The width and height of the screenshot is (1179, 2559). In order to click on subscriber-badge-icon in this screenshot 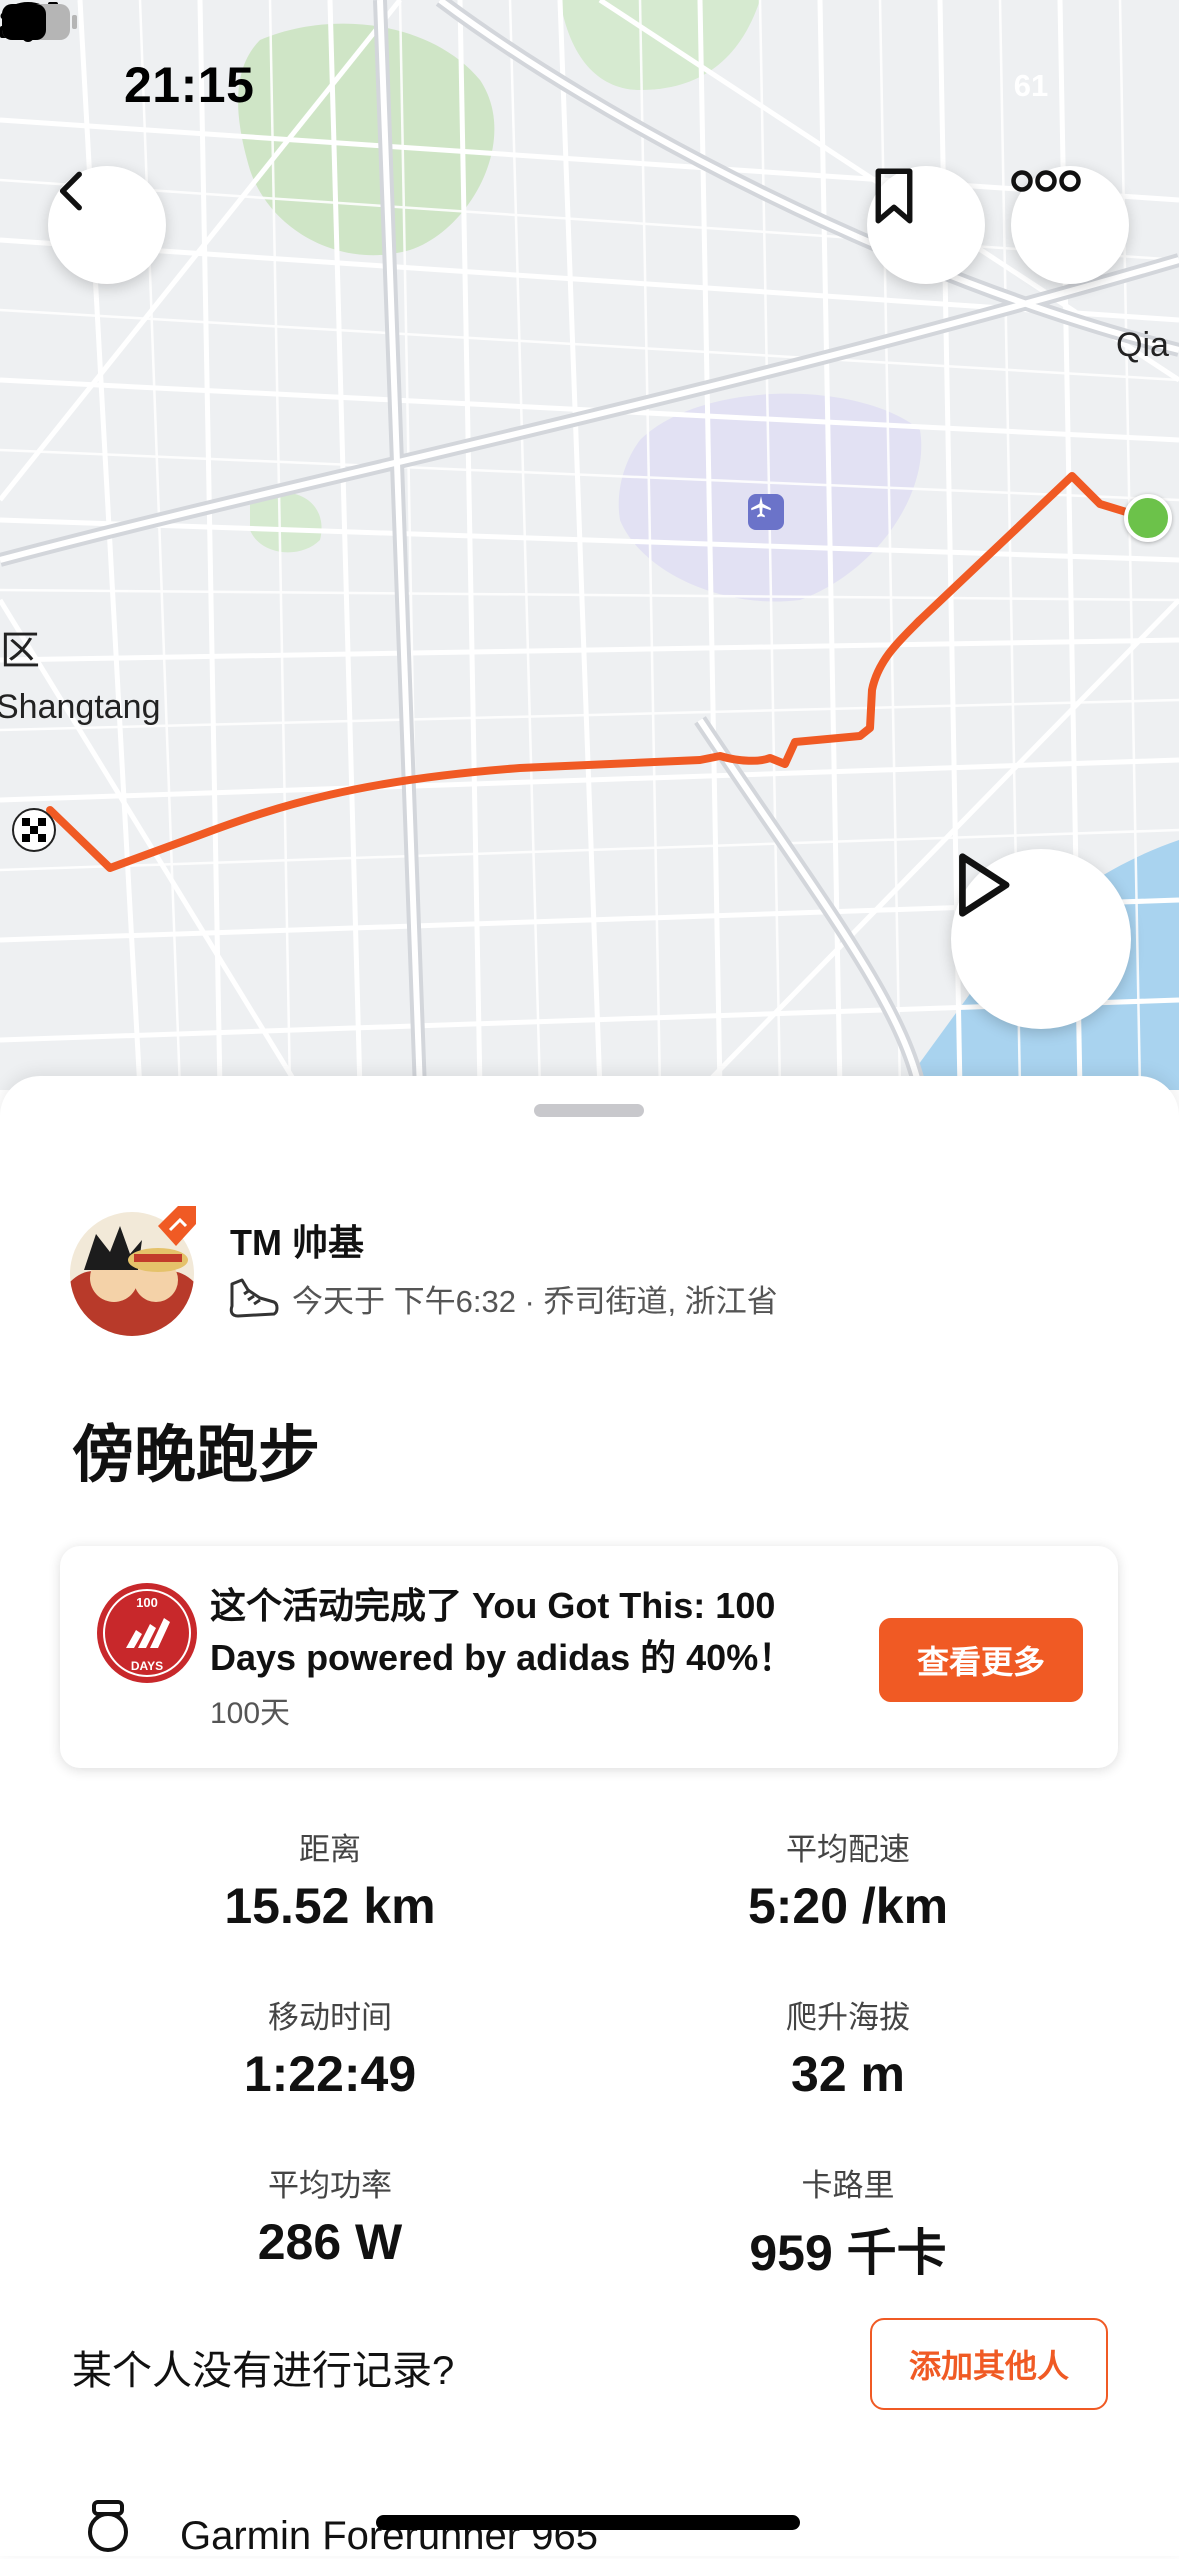, I will do `click(177, 1226)`.